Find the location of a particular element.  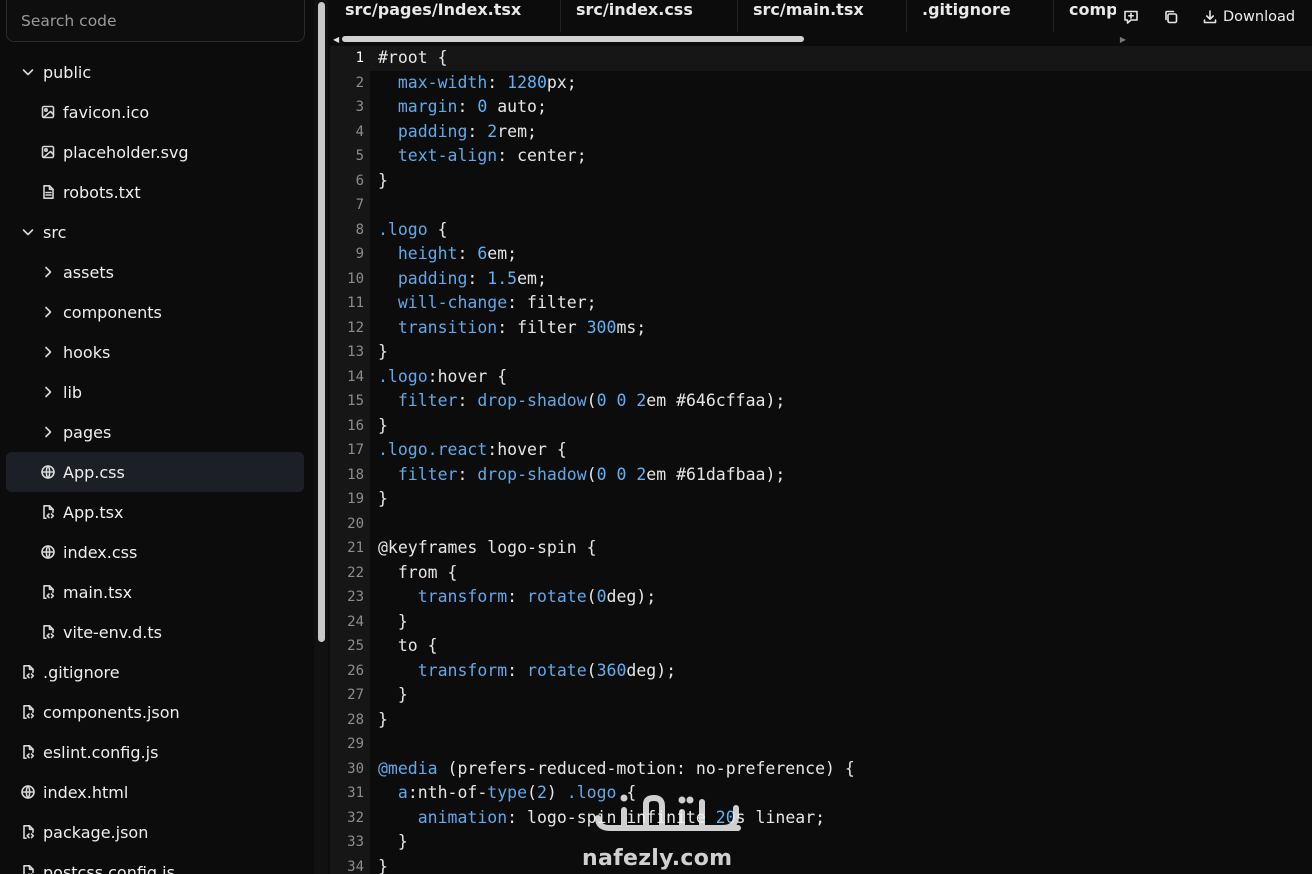

tree-item-gitignore: .gitignore is located at coordinates (156, 672).